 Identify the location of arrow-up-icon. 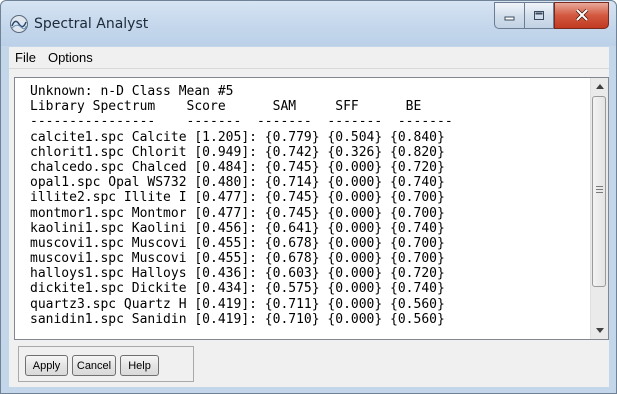
(599, 86).